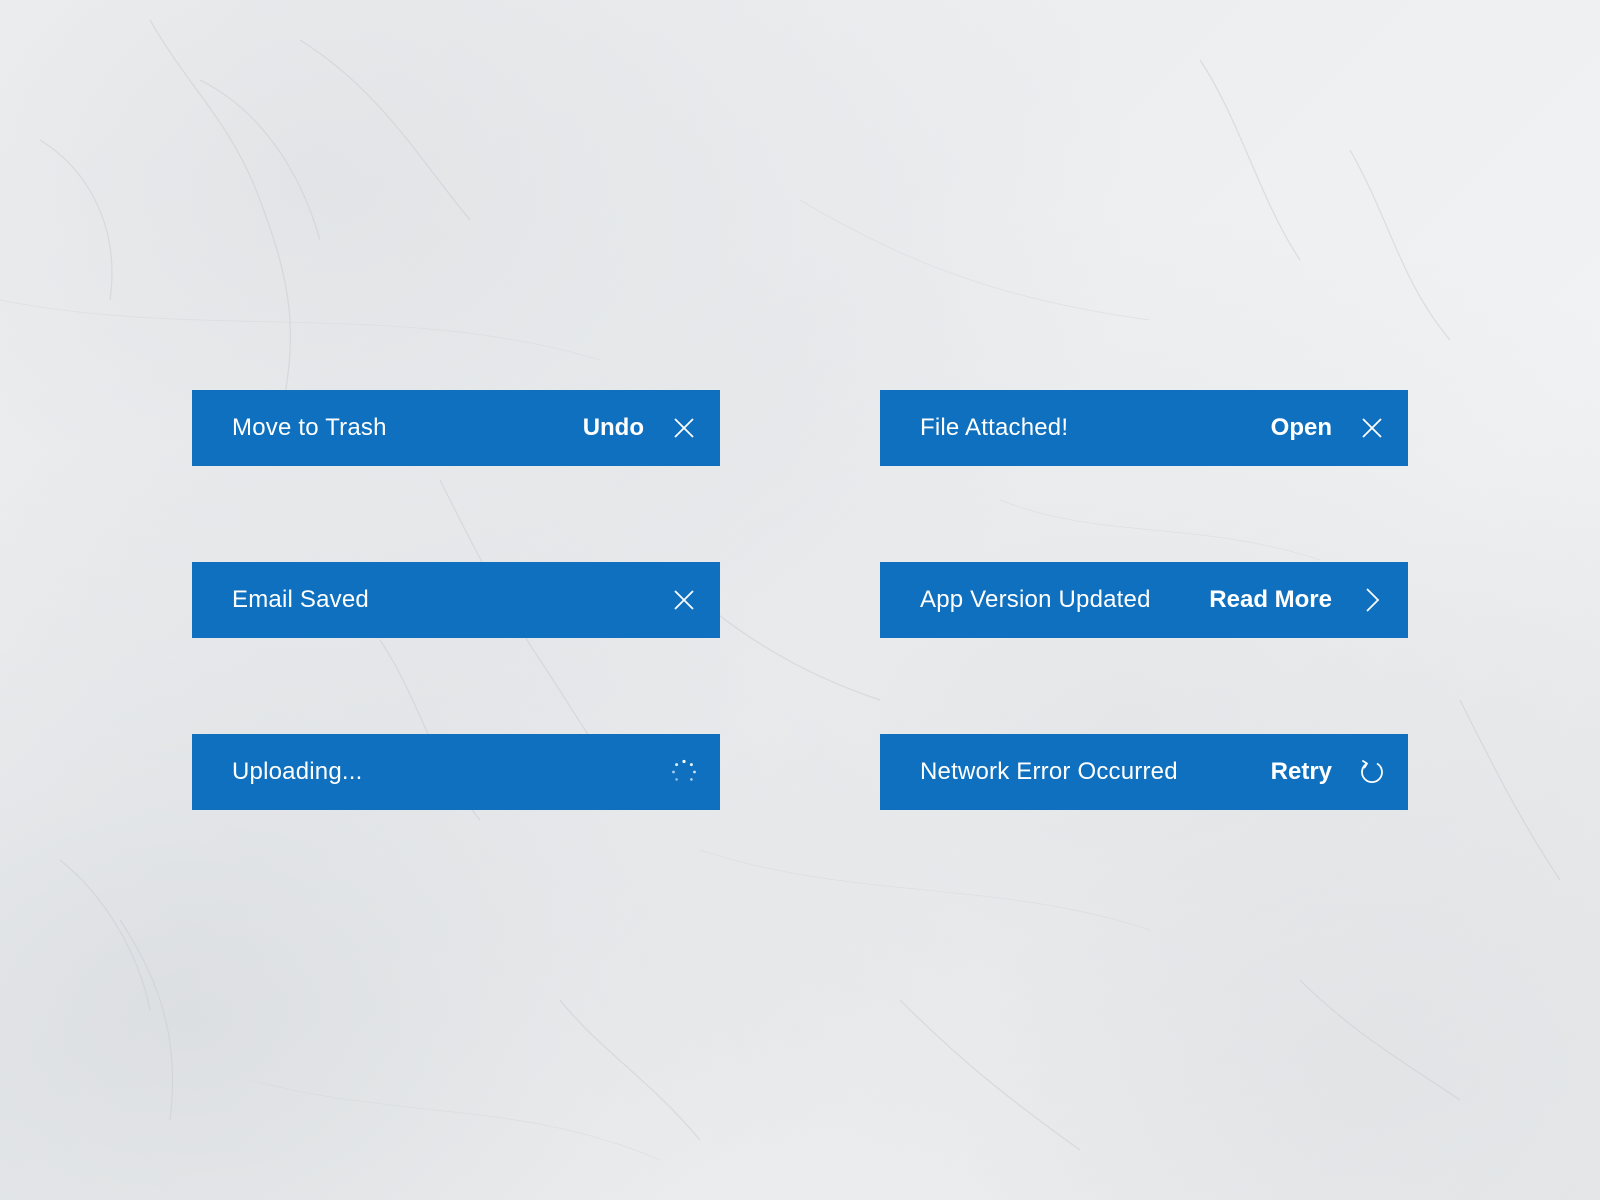  Describe the element at coordinates (994, 427) in the screenshot. I see `toast-message: File Attached!` at that location.